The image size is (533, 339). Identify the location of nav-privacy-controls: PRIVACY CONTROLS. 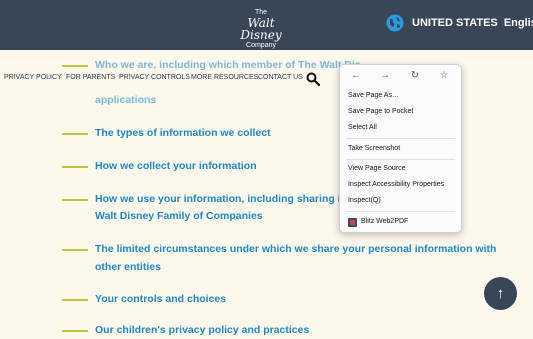
(154, 77).